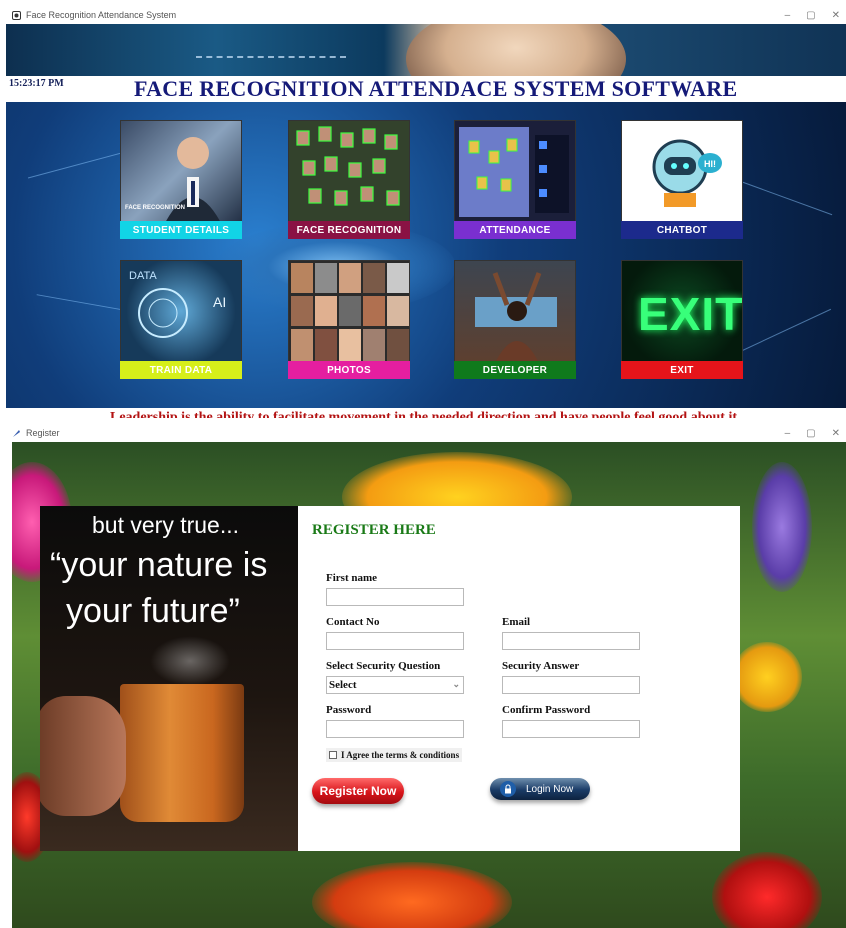  Describe the element at coordinates (456, 684) in the screenshot. I see `chevron-down-icon: ⌄` at that location.